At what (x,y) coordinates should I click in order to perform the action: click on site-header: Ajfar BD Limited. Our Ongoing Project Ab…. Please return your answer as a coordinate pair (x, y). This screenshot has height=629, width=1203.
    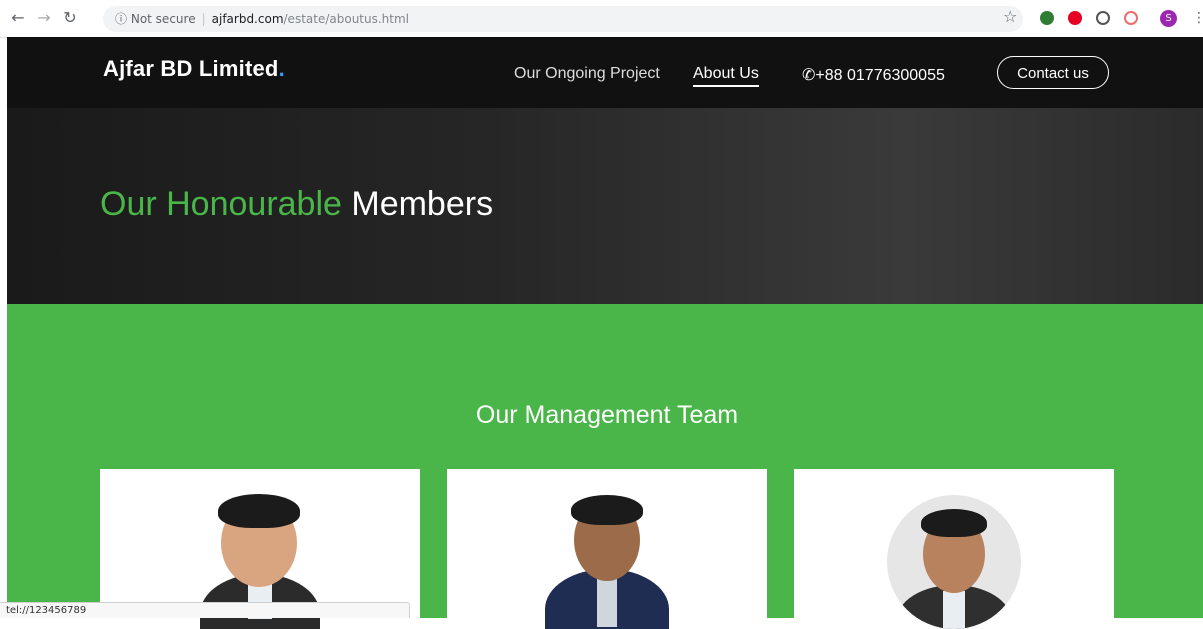
    Looking at the image, I should click on (605, 72).